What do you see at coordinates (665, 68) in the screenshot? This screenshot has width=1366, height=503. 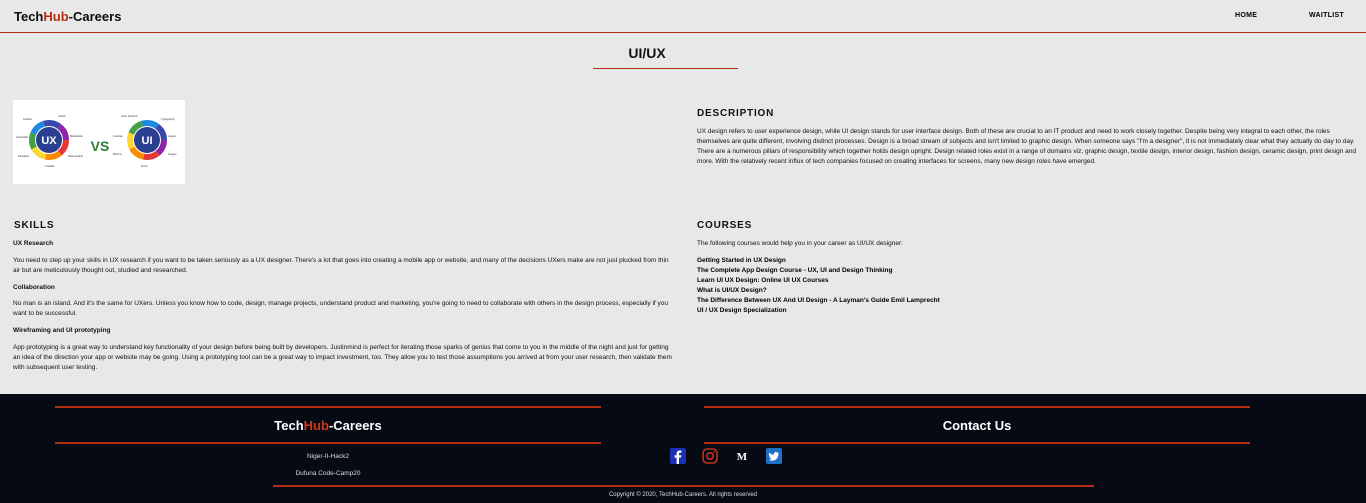 I see `title-underline` at bounding box center [665, 68].